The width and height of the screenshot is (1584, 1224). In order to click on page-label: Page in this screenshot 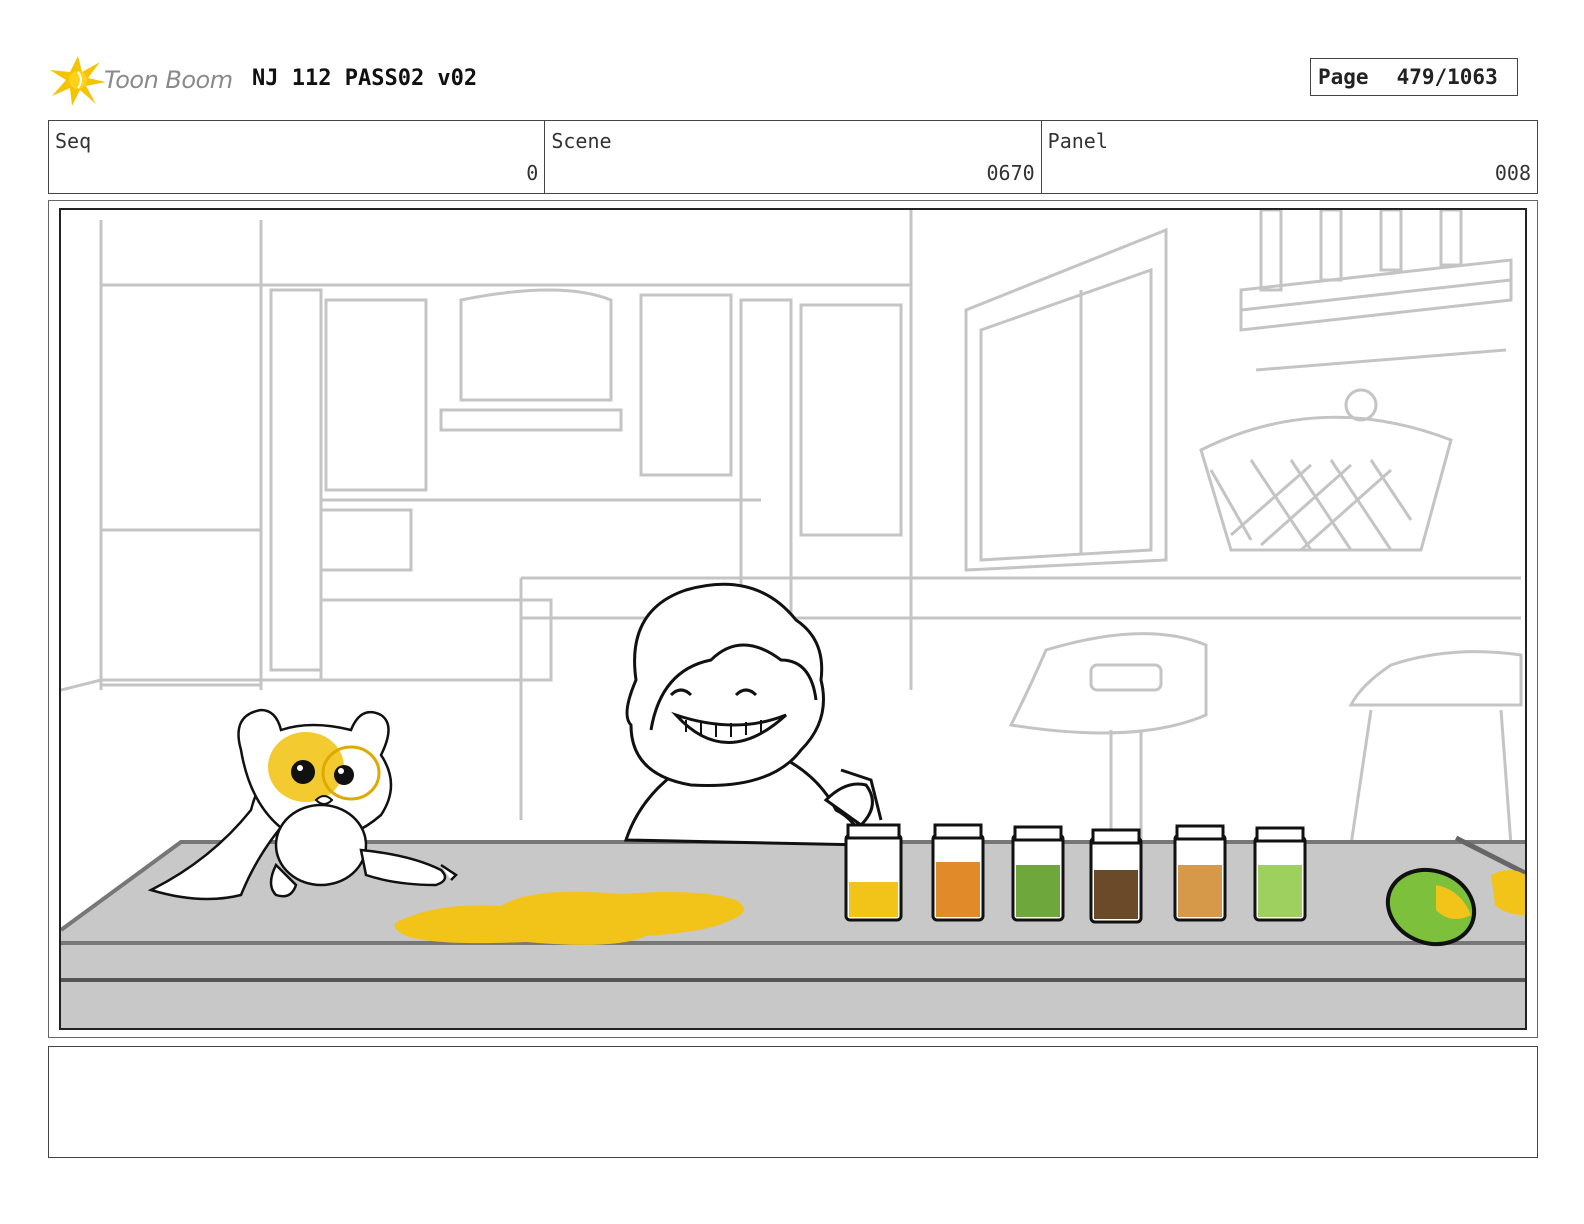, I will do `click(1343, 77)`.